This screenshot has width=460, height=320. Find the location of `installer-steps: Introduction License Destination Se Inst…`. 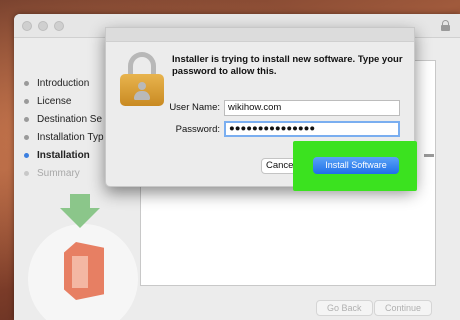

installer-steps: Introduction License Destination Se Inst… is located at coordinates (64, 128).